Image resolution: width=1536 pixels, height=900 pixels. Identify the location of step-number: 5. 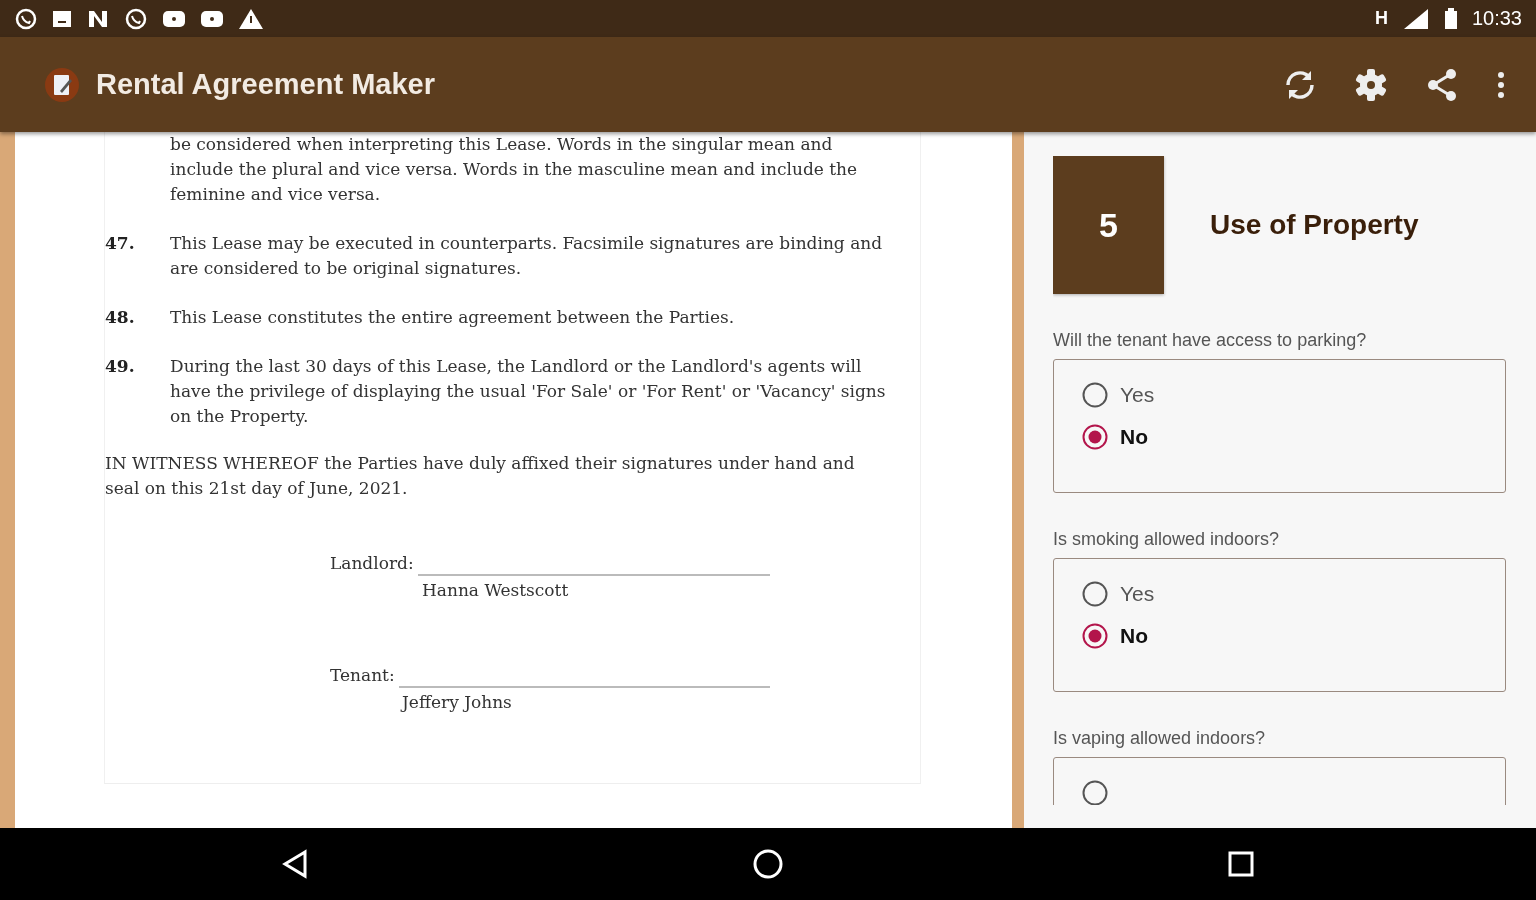
(1108, 225).